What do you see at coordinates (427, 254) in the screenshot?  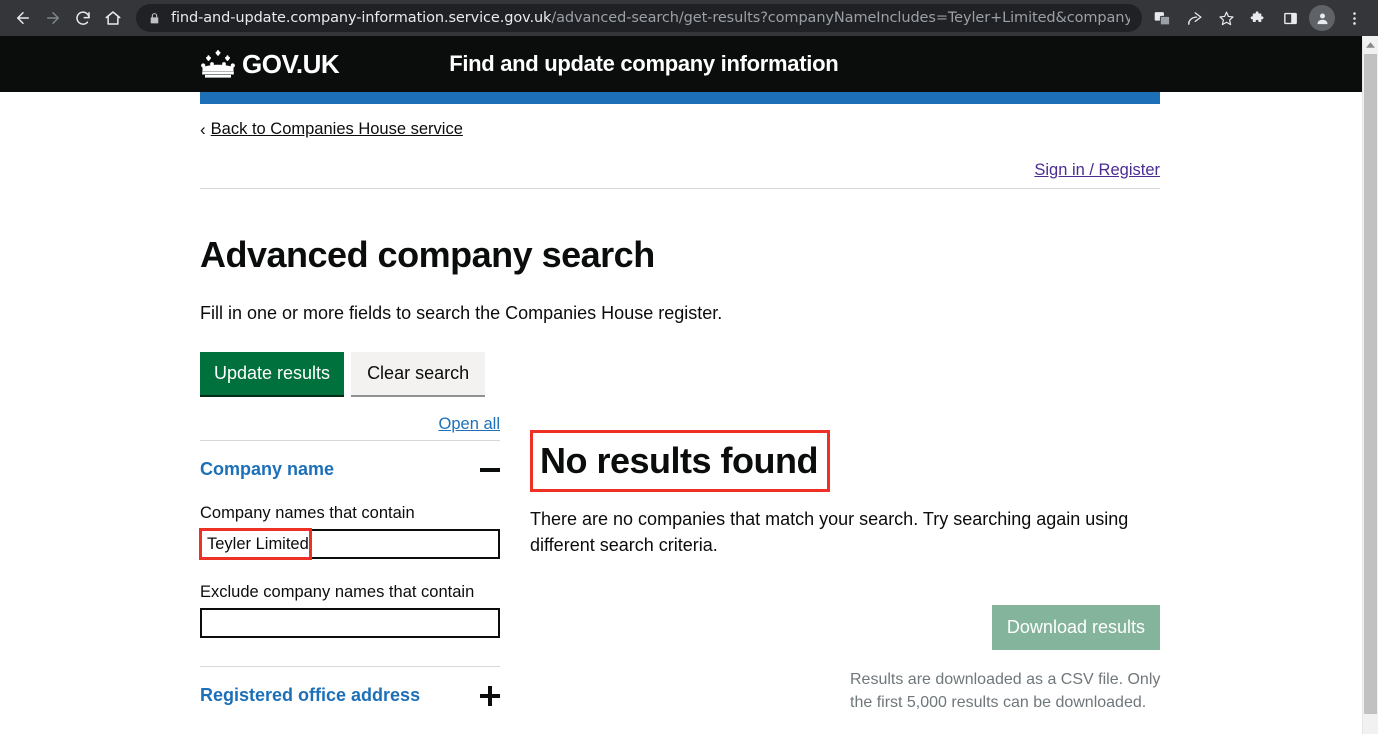 I see `page-title: Advanced company search` at bounding box center [427, 254].